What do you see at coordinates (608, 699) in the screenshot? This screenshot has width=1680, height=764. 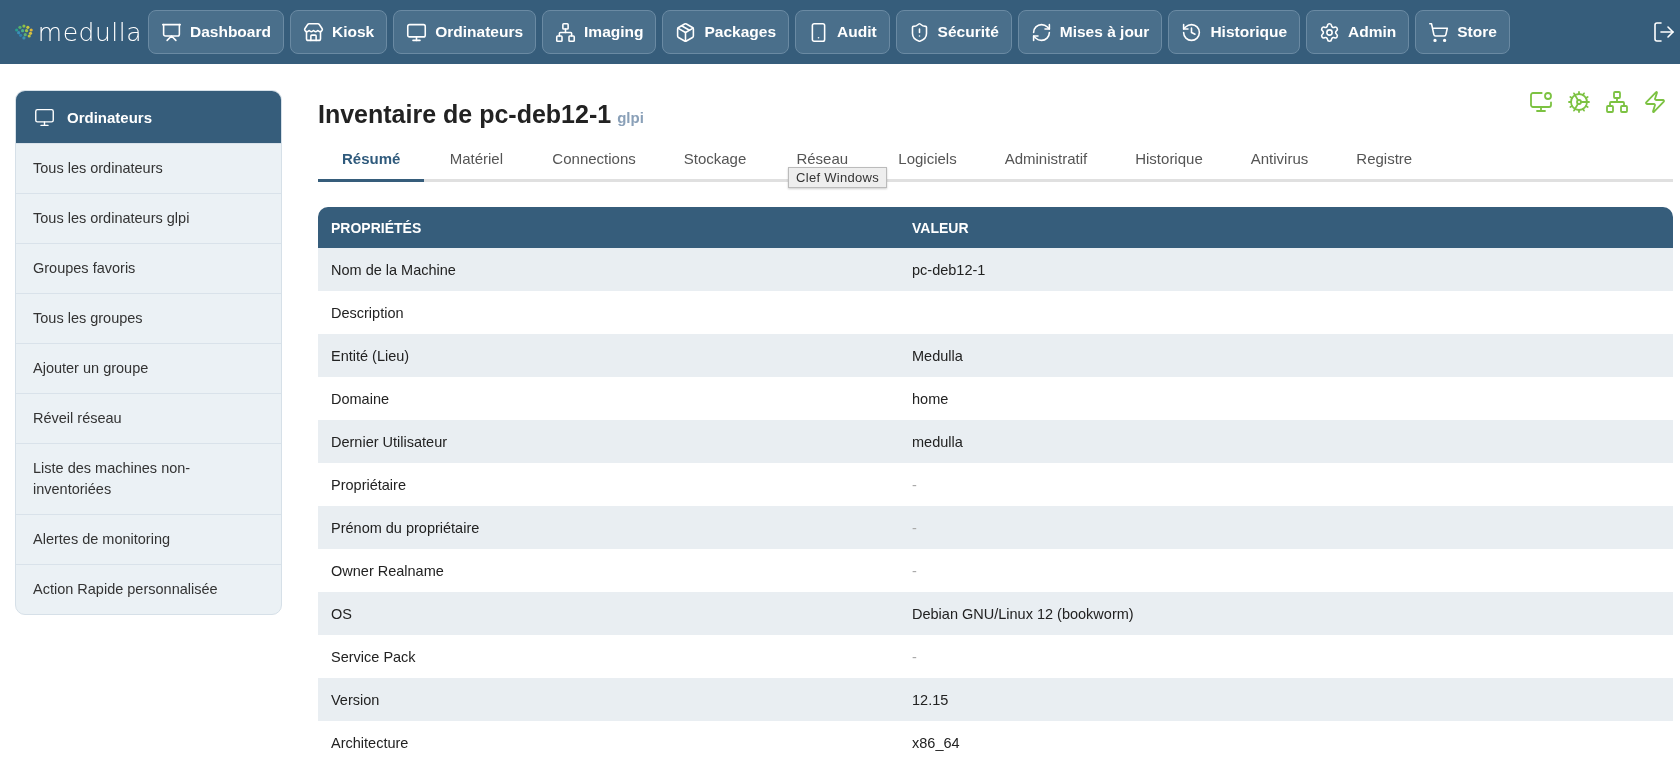 I see `table-cell: Version` at bounding box center [608, 699].